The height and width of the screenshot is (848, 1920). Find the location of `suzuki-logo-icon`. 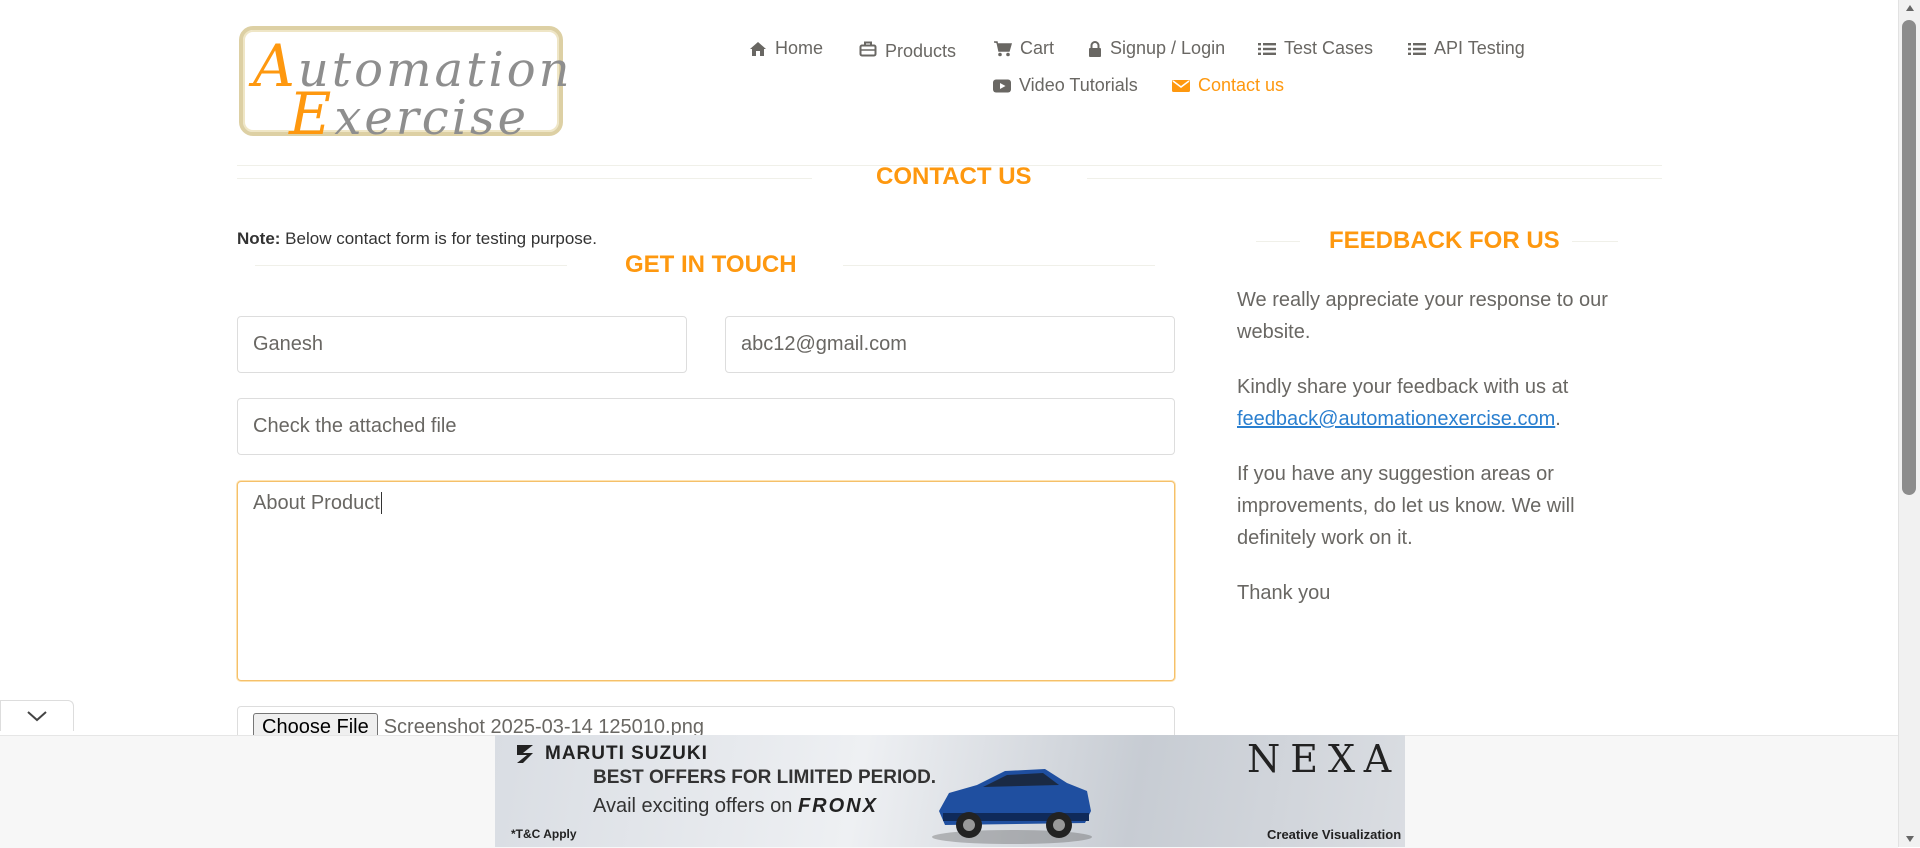

suzuki-logo-icon is located at coordinates (525, 754).